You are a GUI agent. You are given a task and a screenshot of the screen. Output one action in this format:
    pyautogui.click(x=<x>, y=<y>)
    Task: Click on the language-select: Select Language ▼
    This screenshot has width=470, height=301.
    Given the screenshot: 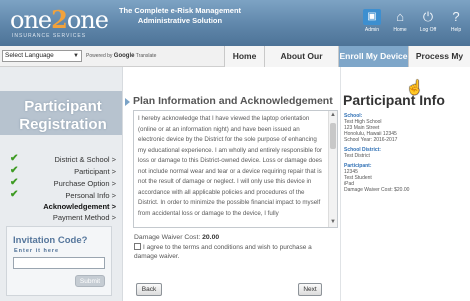 What is the action you would take?
    pyautogui.click(x=42, y=56)
    